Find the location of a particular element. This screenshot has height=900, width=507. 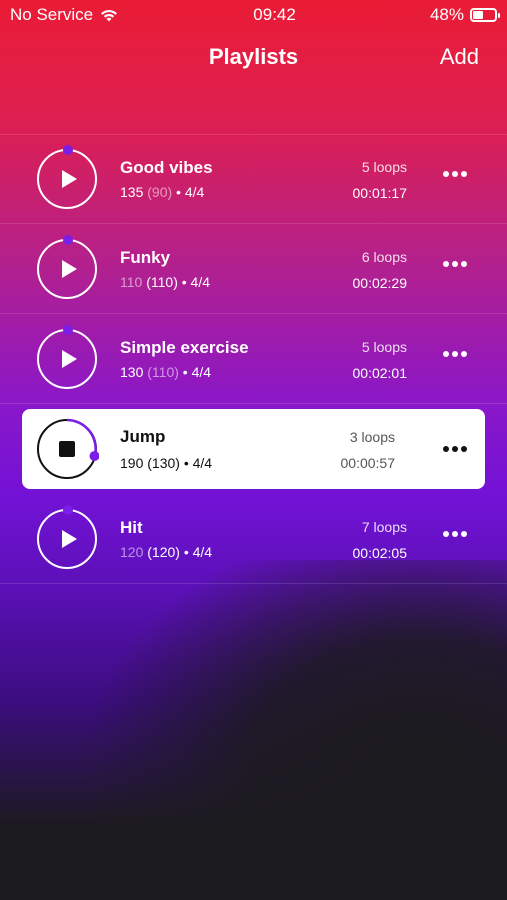

status-bar: No Service 09:42 48% is located at coordinates (253, 15).